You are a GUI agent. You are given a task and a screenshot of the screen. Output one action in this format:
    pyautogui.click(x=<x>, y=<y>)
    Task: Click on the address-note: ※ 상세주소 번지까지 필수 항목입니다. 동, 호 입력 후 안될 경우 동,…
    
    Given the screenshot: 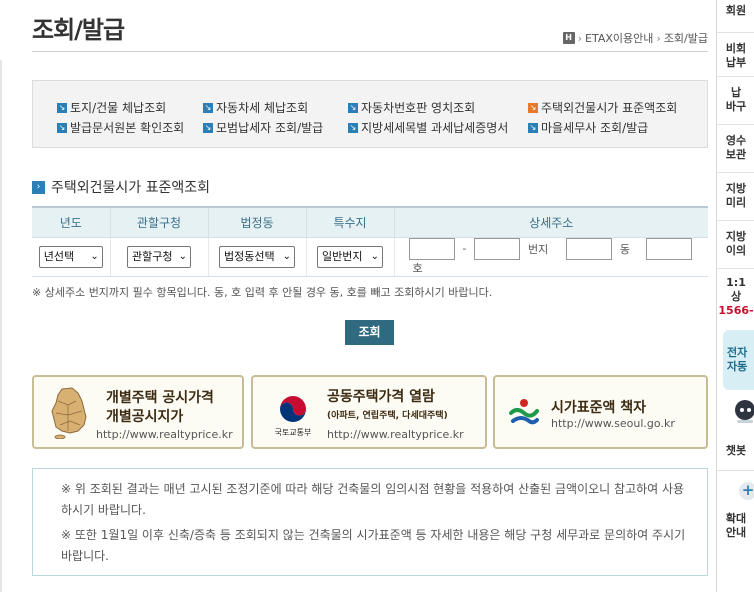 What is the action you would take?
    pyautogui.click(x=262, y=292)
    